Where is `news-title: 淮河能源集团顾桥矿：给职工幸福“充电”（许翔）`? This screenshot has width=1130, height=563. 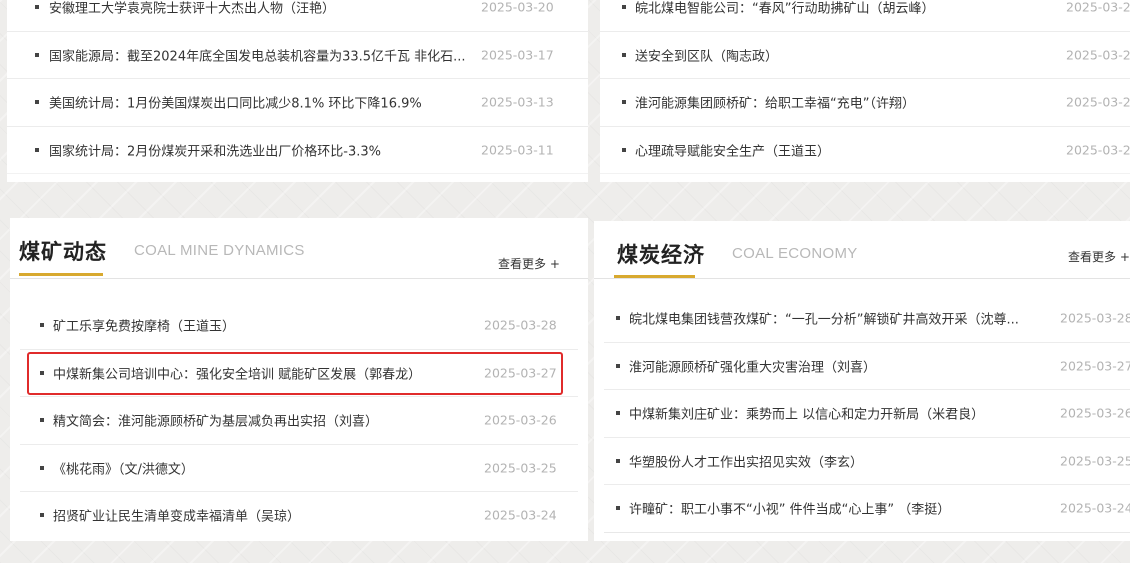
news-title: 淮河能源集团顾桥矿：给职工幸福“充电”（许翔） is located at coordinates (845, 102).